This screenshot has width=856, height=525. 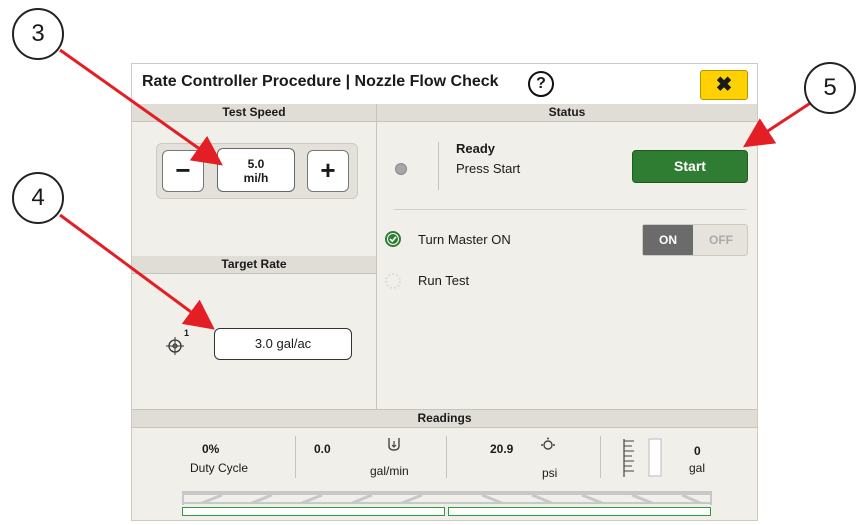 What do you see at coordinates (38, 34) in the screenshot?
I see `callout-3: 3` at bounding box center [38, 34].